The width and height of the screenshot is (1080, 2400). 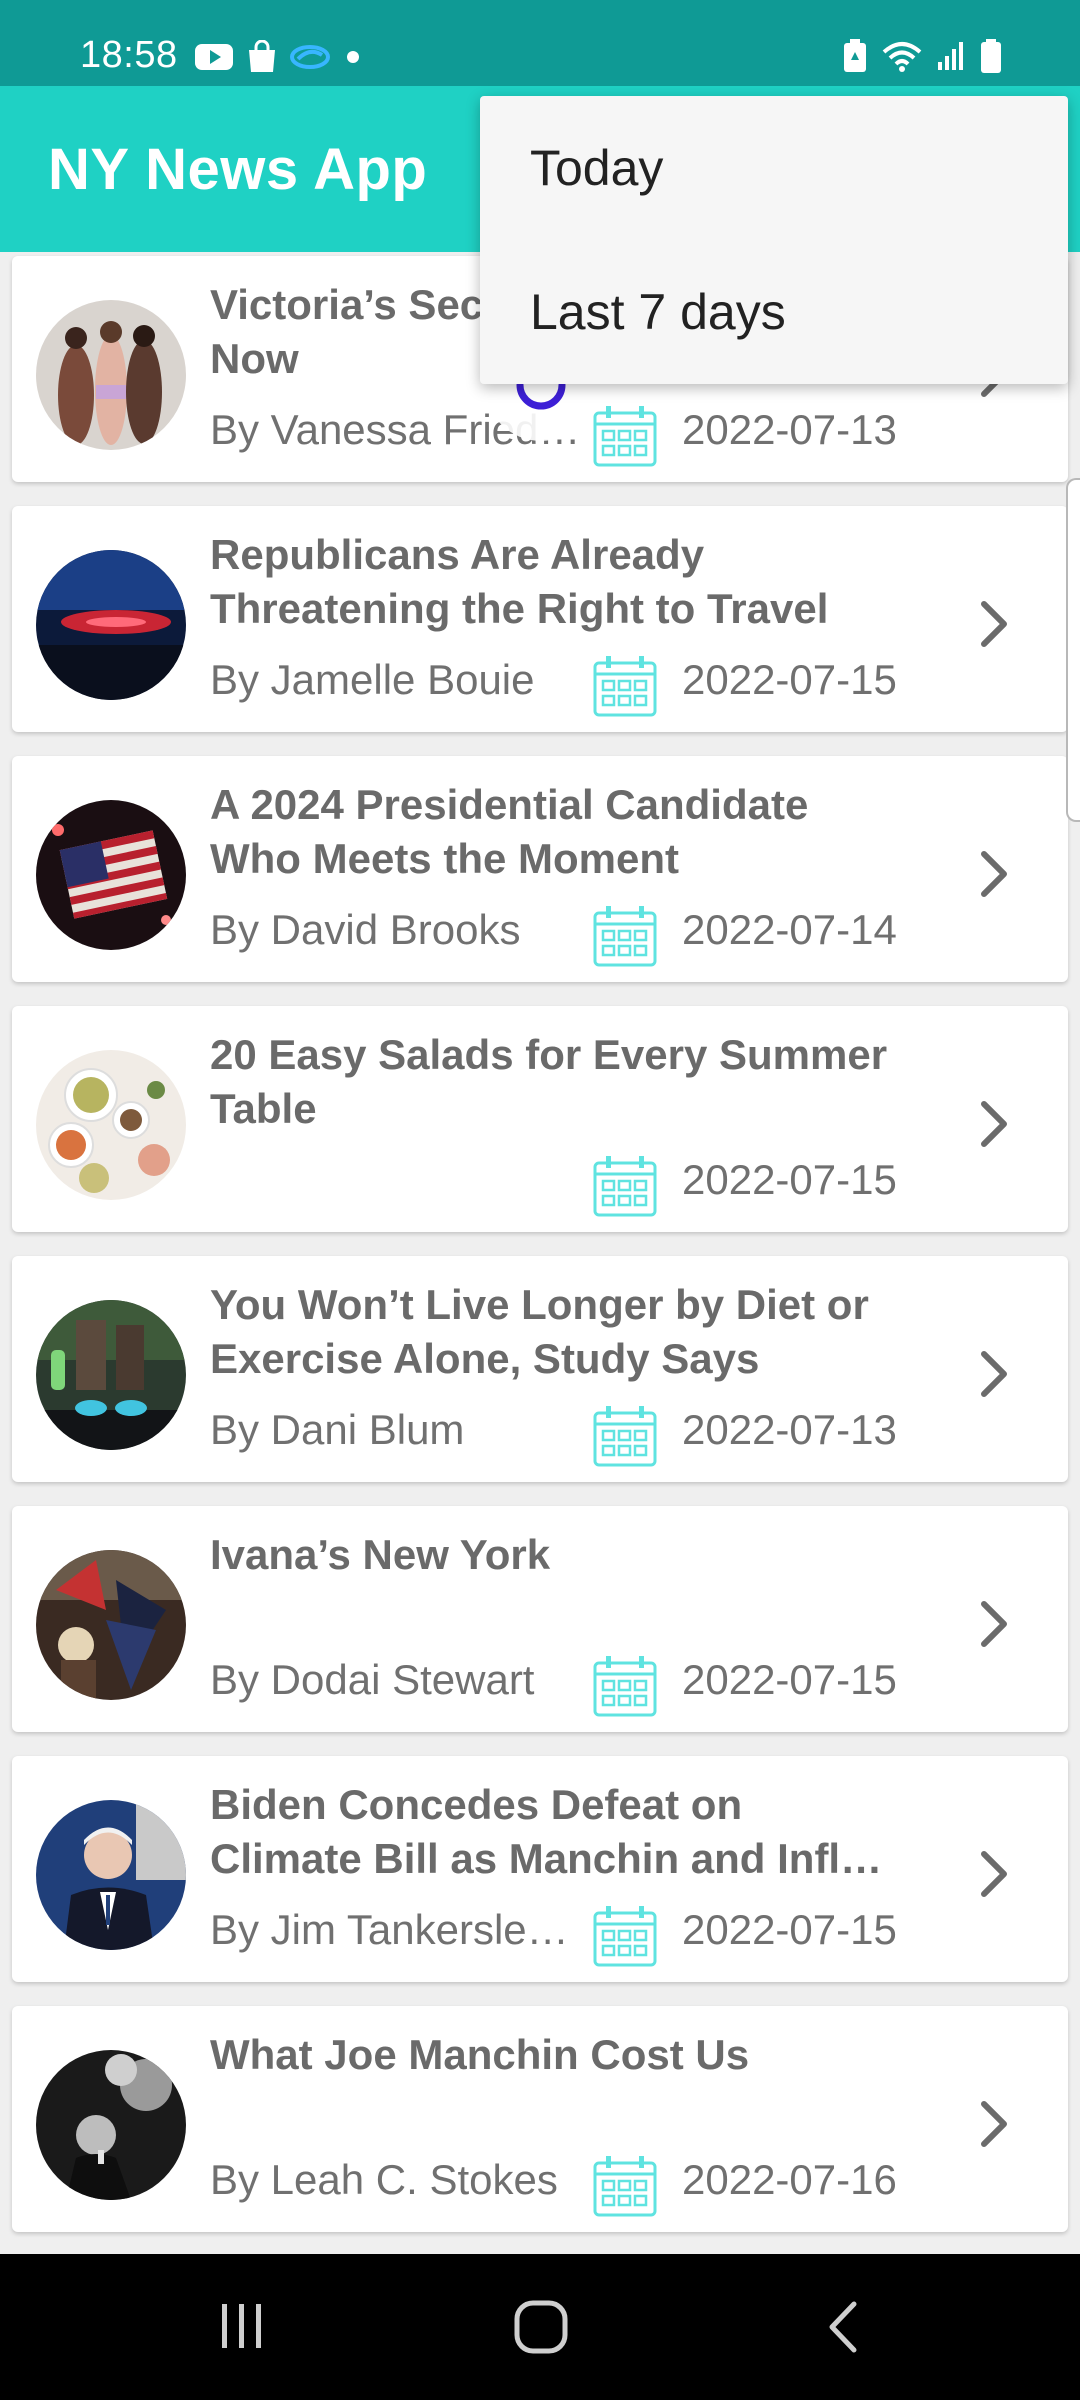 What do you see at coordinates (855, 55) in the screenshot?
I see `battery-saver-icon` at bounding box center [855, 55].